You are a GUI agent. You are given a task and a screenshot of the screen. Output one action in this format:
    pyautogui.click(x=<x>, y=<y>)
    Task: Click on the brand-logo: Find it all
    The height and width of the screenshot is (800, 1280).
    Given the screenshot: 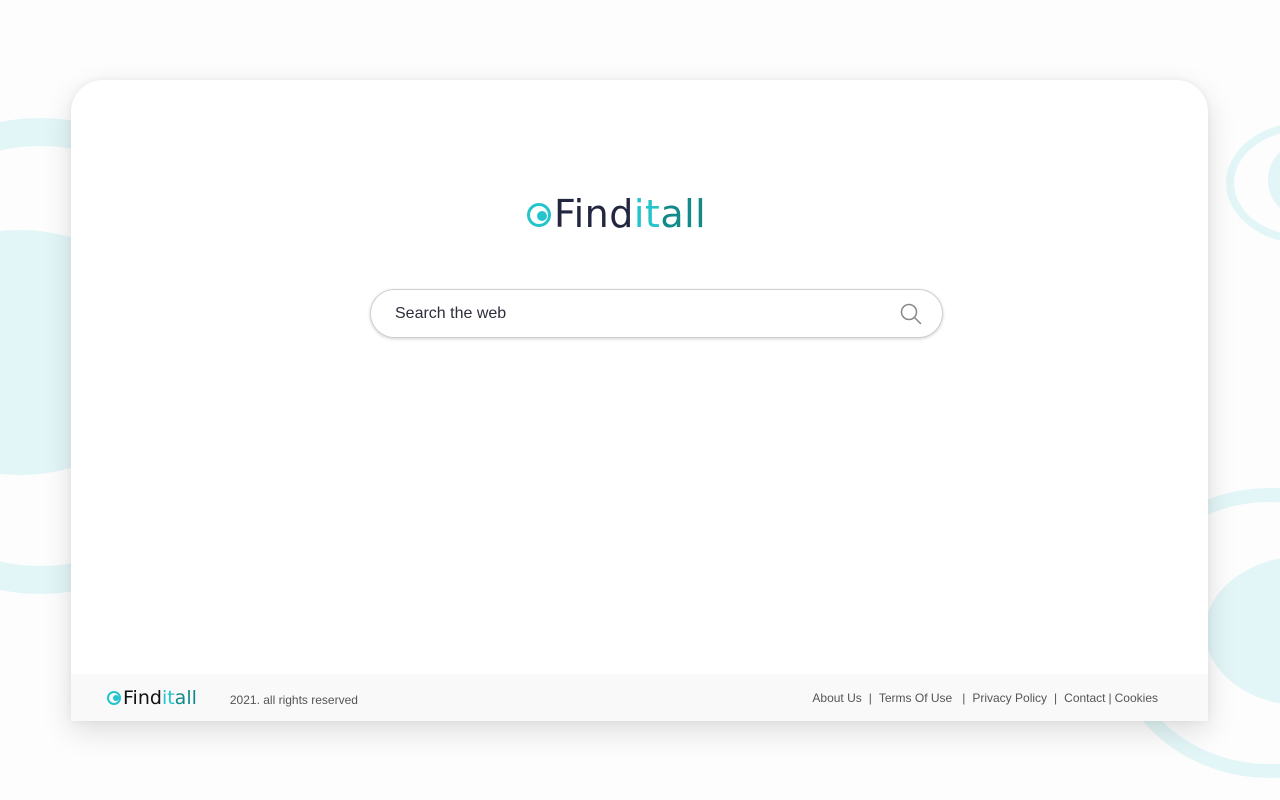 What is the action you would take?
    pyautogui.click(x=616, y=214)
    